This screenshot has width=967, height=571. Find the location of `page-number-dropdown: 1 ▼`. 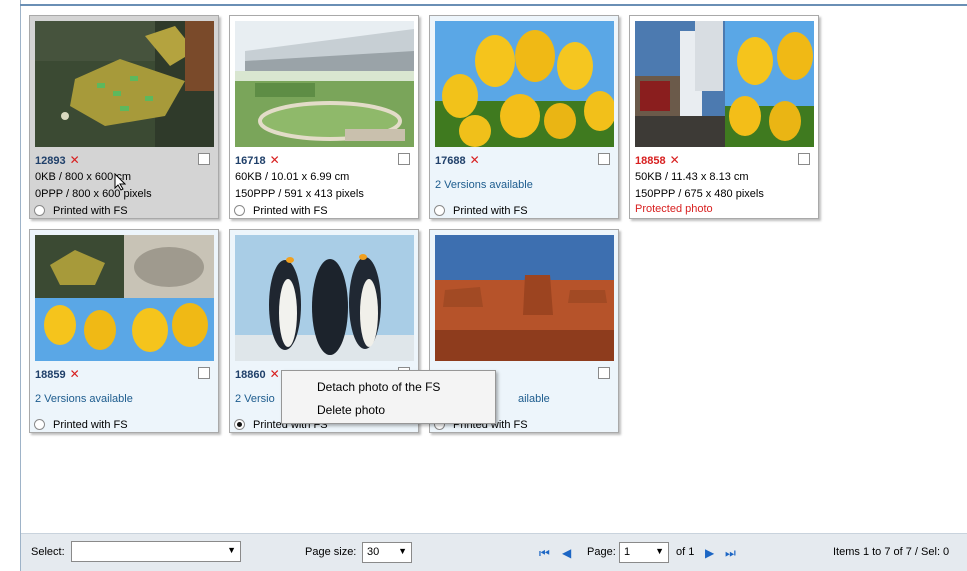

page-number-dropdown: 1 ▼ is located at coordinates (644, 552).